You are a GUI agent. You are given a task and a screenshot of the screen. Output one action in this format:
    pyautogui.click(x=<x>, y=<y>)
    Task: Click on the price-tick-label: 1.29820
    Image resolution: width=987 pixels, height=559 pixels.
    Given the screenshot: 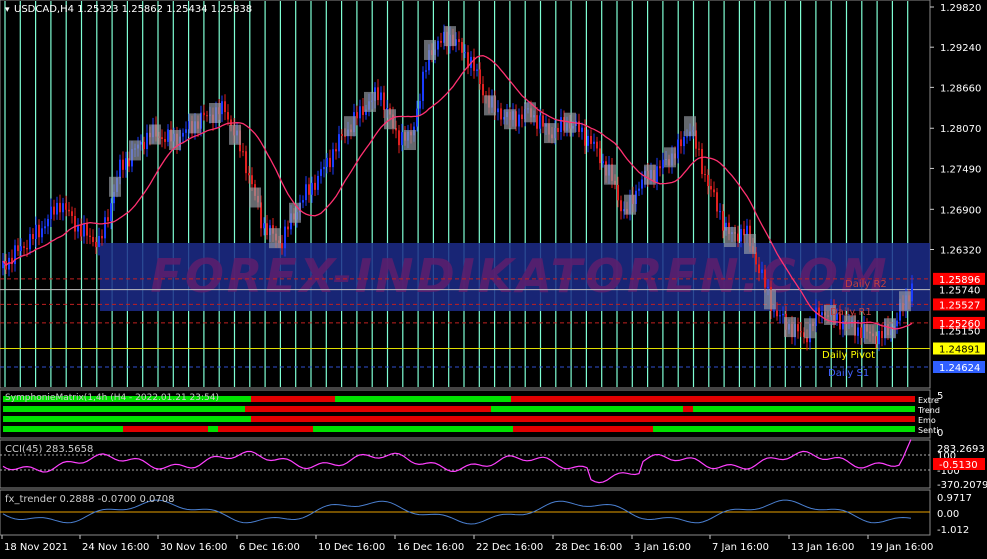 What is the action you would take?
    pyautogui.click(x=960, y=8)
    